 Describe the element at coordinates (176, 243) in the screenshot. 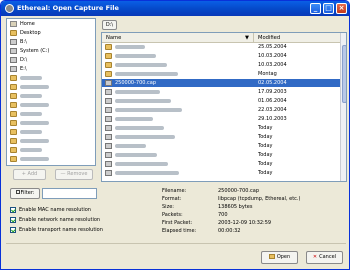

I see `separator` at that location.